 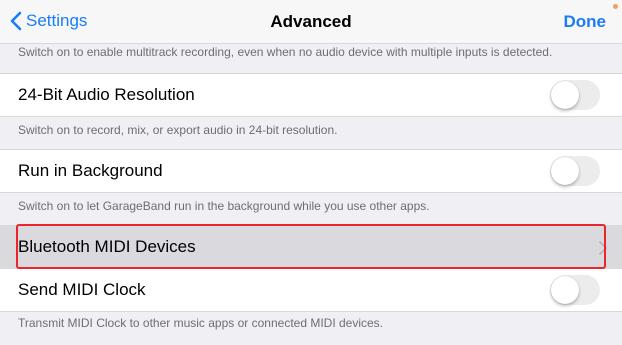 I want to click on page-title: Advanced, so click(x=311, y=21).